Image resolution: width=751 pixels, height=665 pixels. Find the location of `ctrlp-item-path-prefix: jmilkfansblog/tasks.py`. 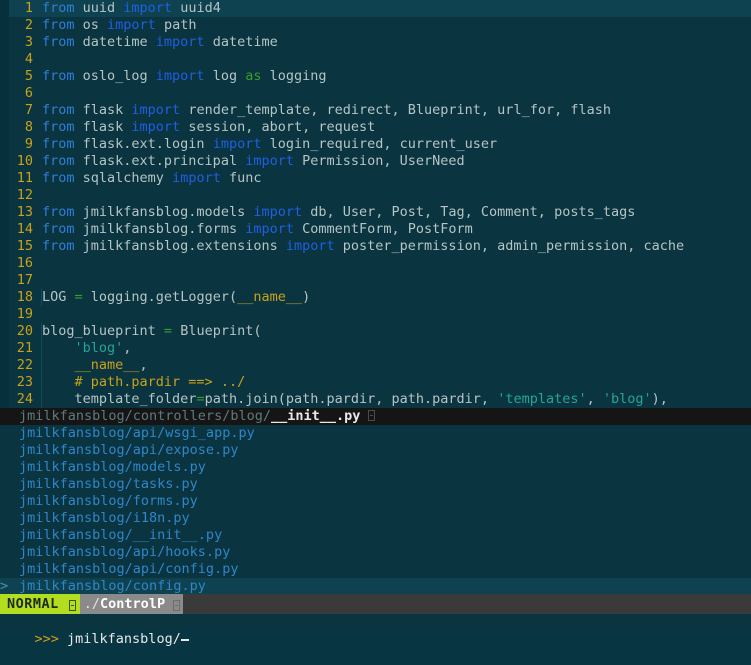

ctrlp-item-path-prefix: jmilkfansblog/tasks.py is located at coordinates (108, 484).